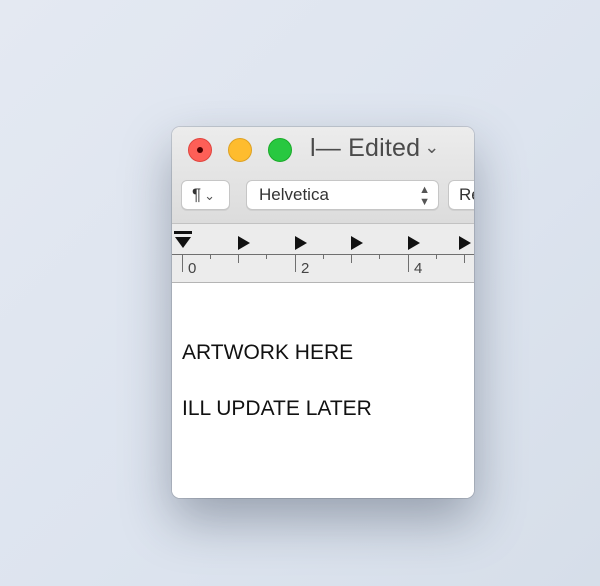  I want to click on close-button, so click(200, 150).